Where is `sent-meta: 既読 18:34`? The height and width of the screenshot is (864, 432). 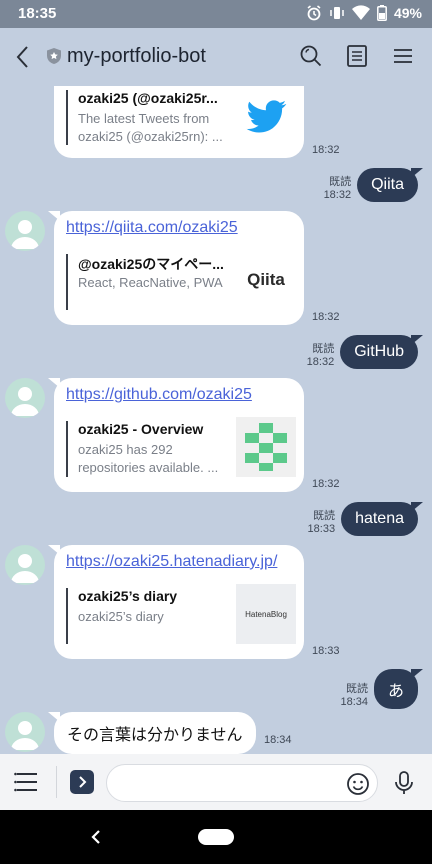 sent-meta: 既読 18:34 is located at coordinates (354, 696).